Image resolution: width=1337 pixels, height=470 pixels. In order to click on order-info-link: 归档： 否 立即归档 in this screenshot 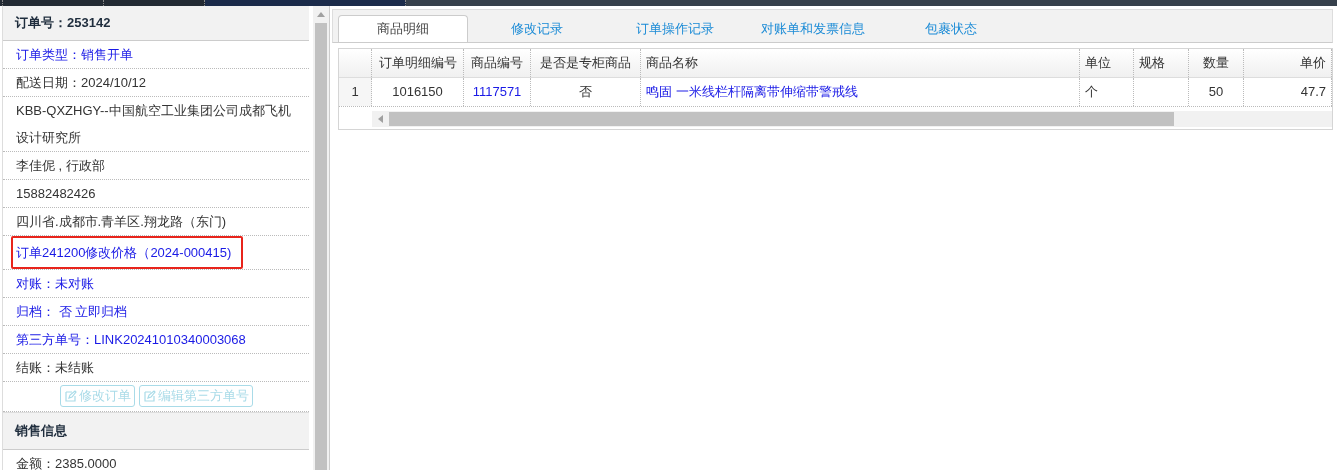, I will do `click(72, 311)`.